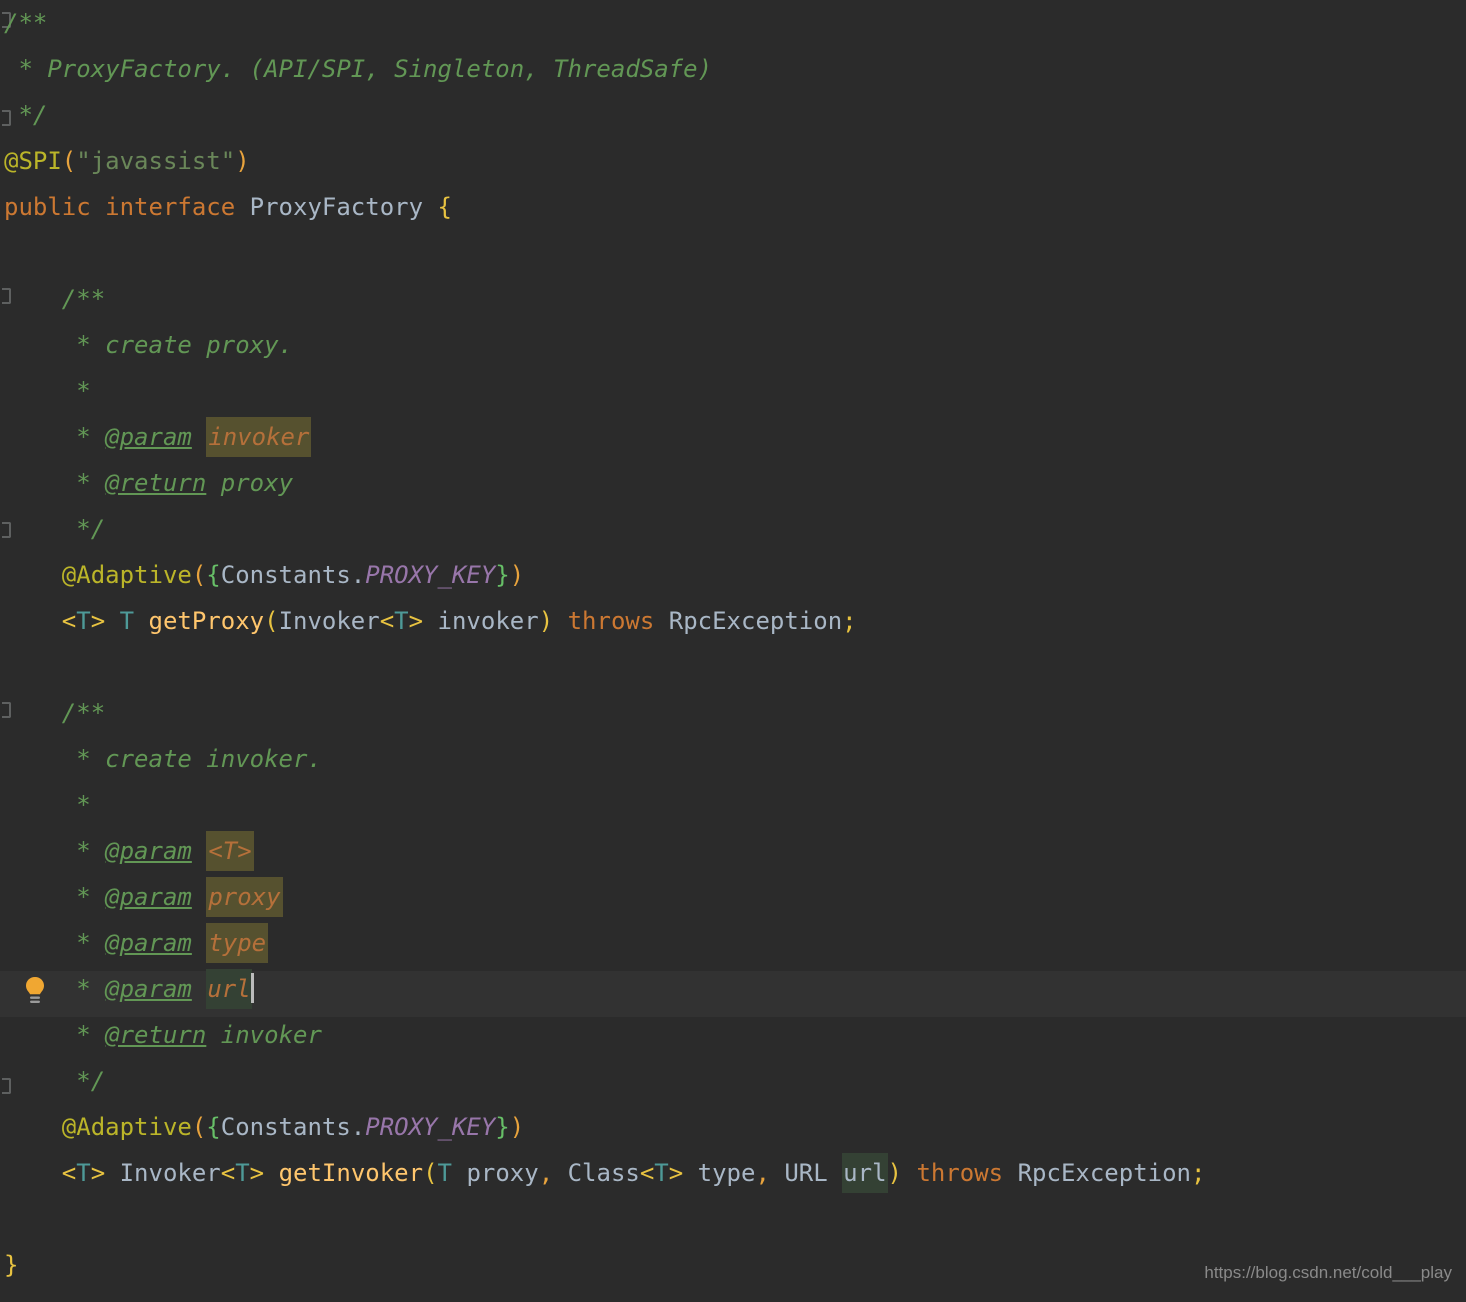 This screenshot has height=1302, width=1466. I want to click on method-name: getProxy, so click(206, 621).